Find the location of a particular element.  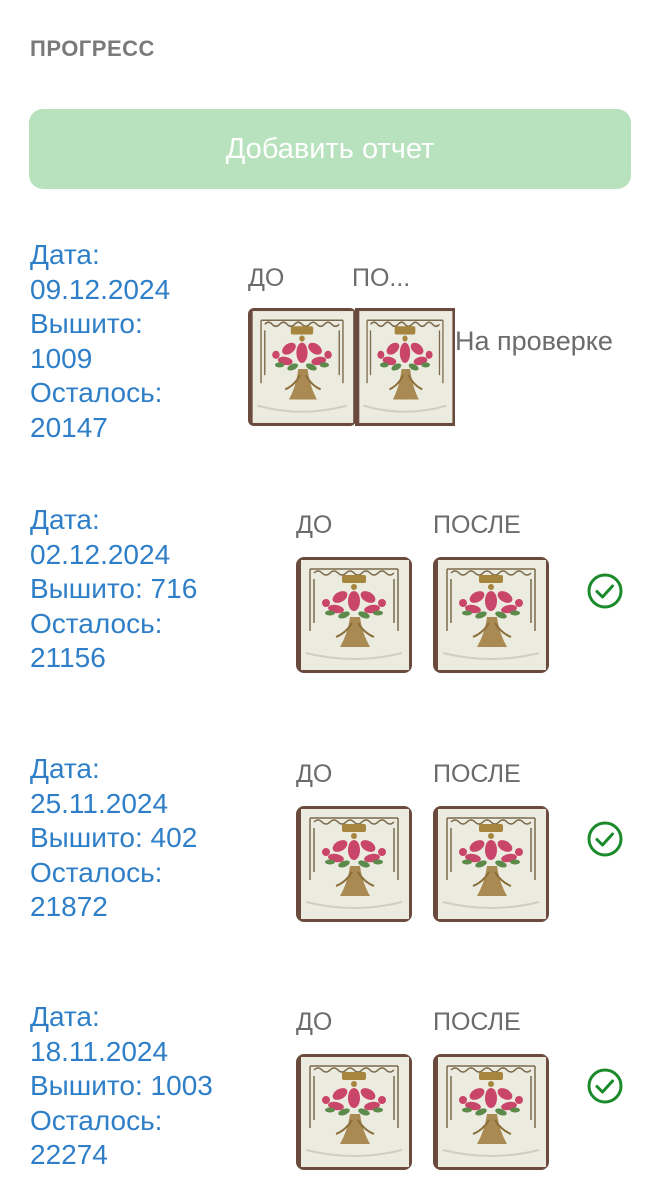

date-value: 25.11.2024 is located at coordinates (99, 803).